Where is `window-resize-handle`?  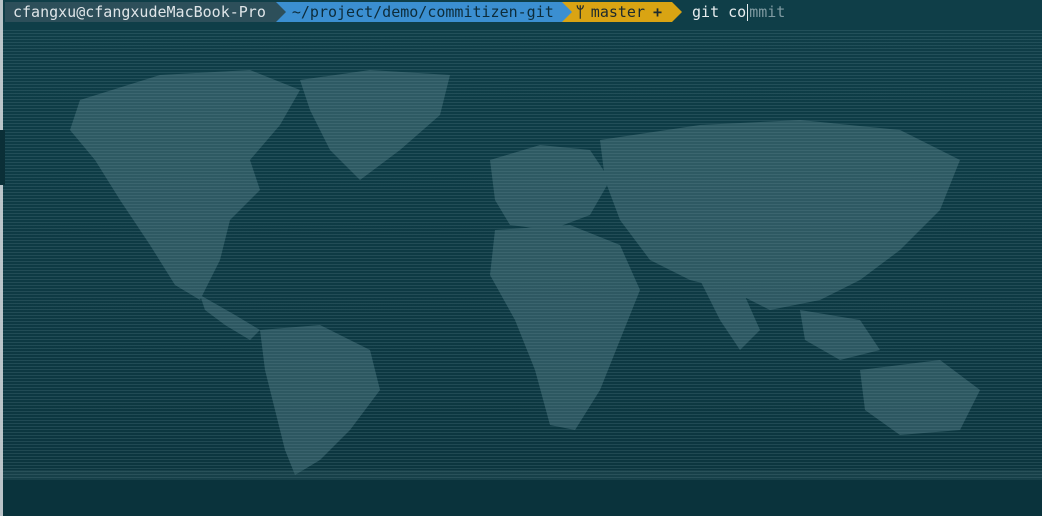
window-resize-handle is located at coordinates (2, 157).